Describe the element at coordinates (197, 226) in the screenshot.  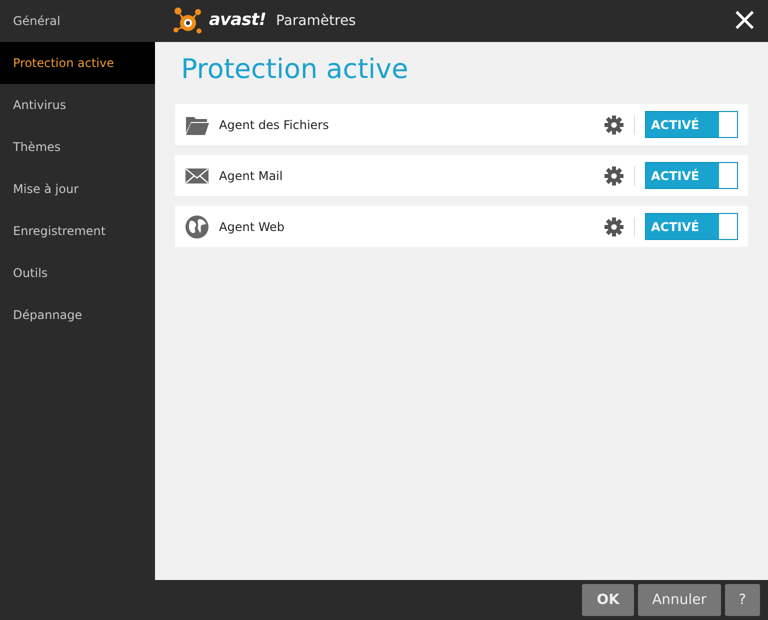
I see `globe-icon` at that location.